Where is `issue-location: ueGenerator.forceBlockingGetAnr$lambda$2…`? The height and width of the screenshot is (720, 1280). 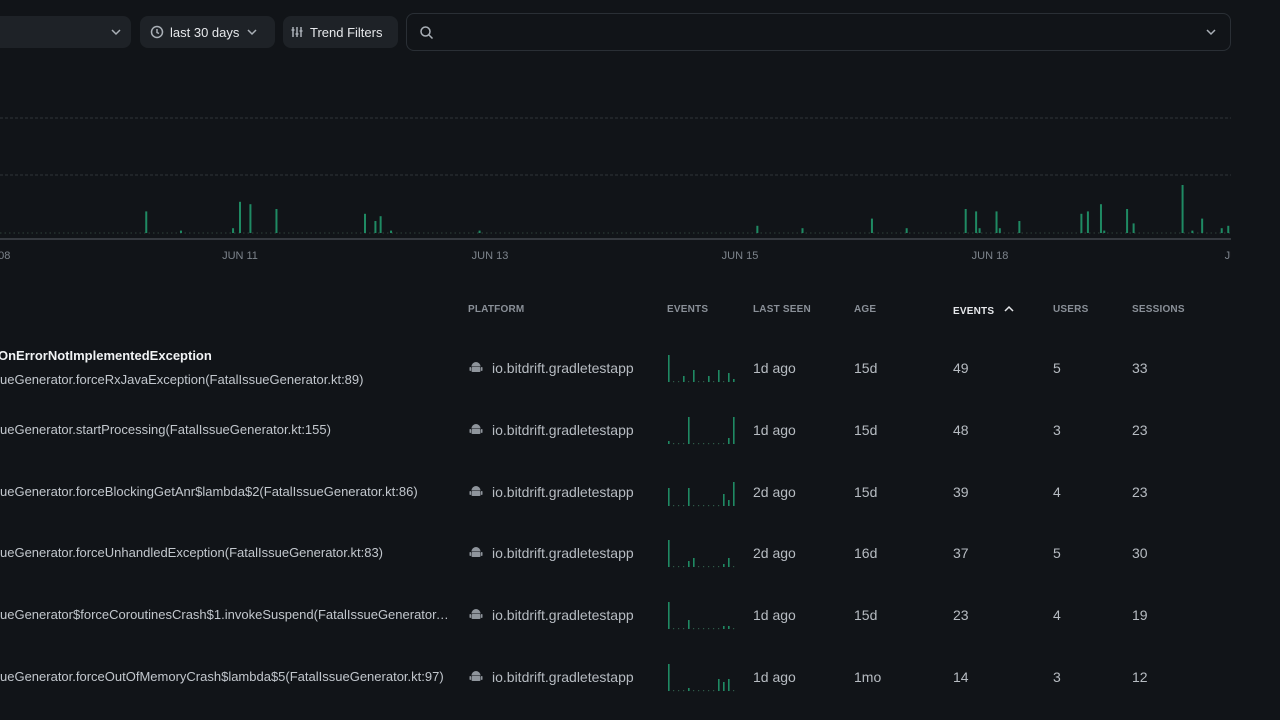
issue-location: ueGenerator.forceBlockingGetAnr$lambda$2… is located at coordinates (209, 491).